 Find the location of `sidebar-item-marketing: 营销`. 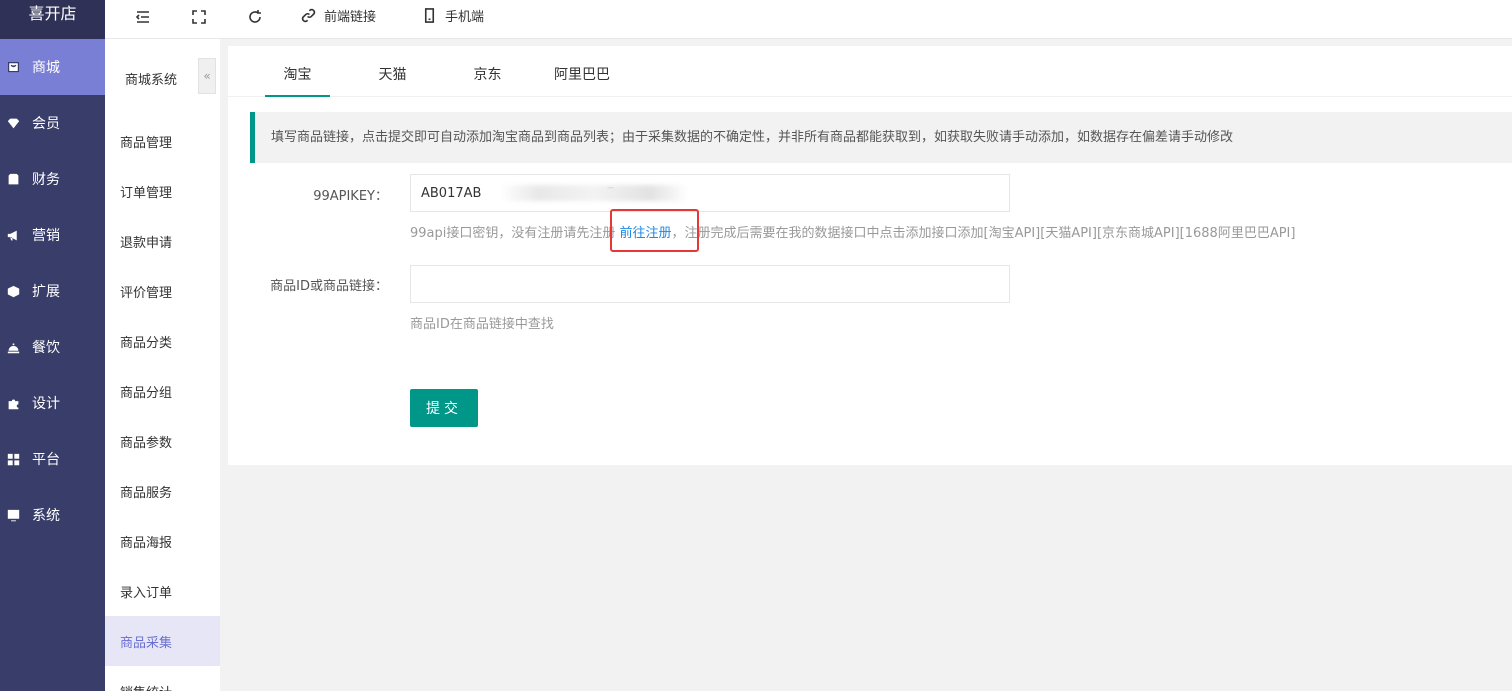

sidebar-item-marketing: 营销 is located at coordinates (52, 235).